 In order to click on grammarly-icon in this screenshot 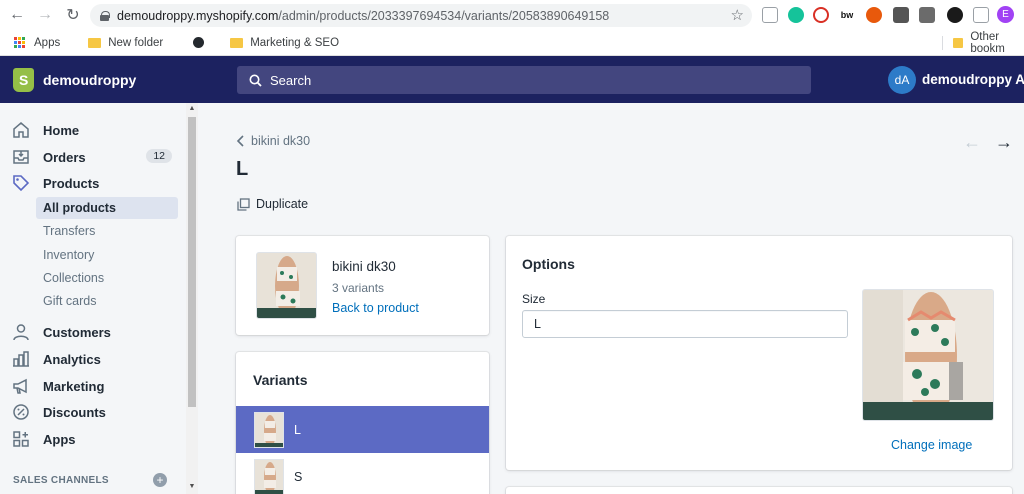, I will do `click(796, 15)`.